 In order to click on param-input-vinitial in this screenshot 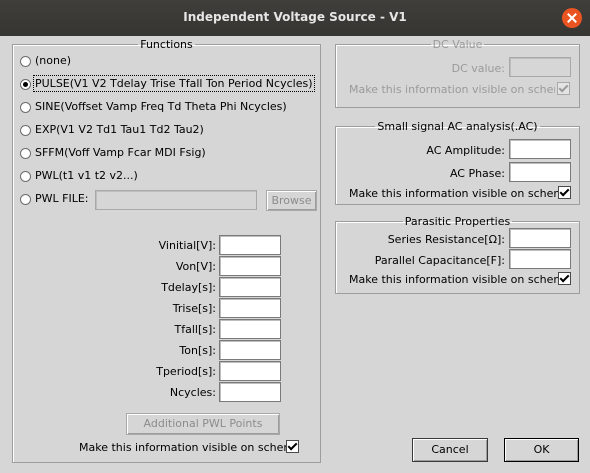, I will do `click(250, 245)`.